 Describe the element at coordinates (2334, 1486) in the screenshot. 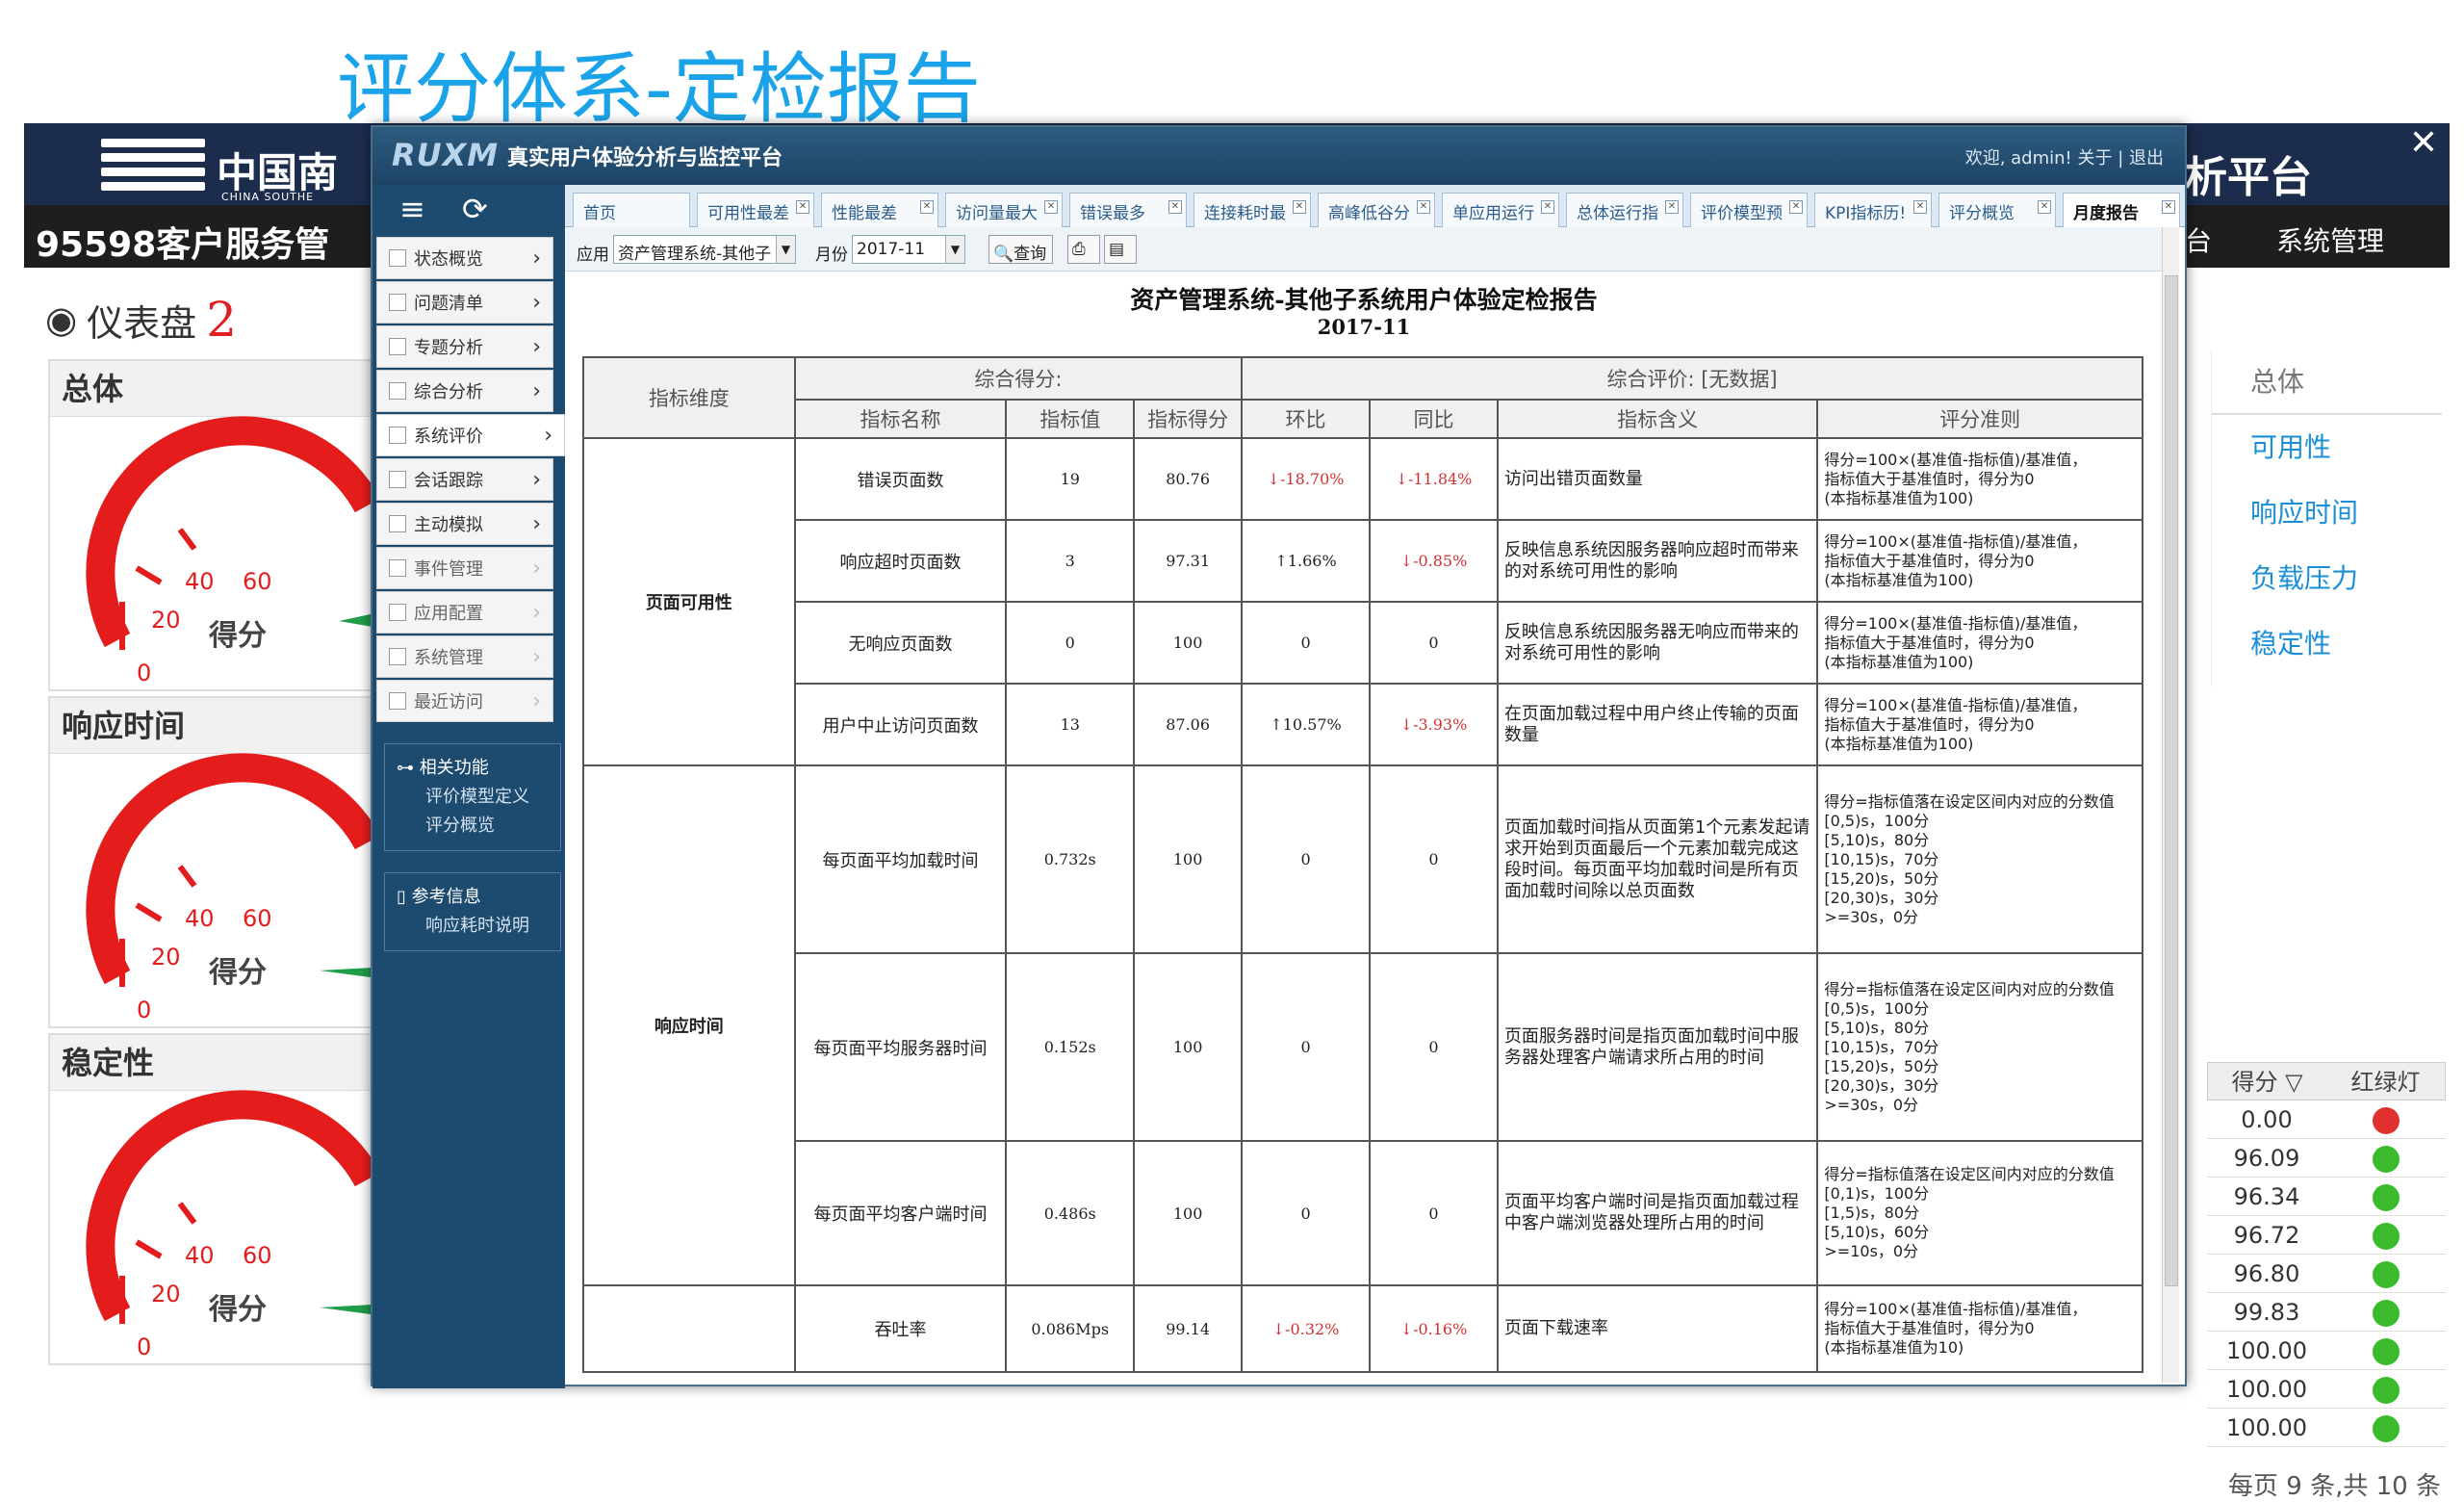

I see `pager-text: 每页 9 条,共 10 条` at that location.